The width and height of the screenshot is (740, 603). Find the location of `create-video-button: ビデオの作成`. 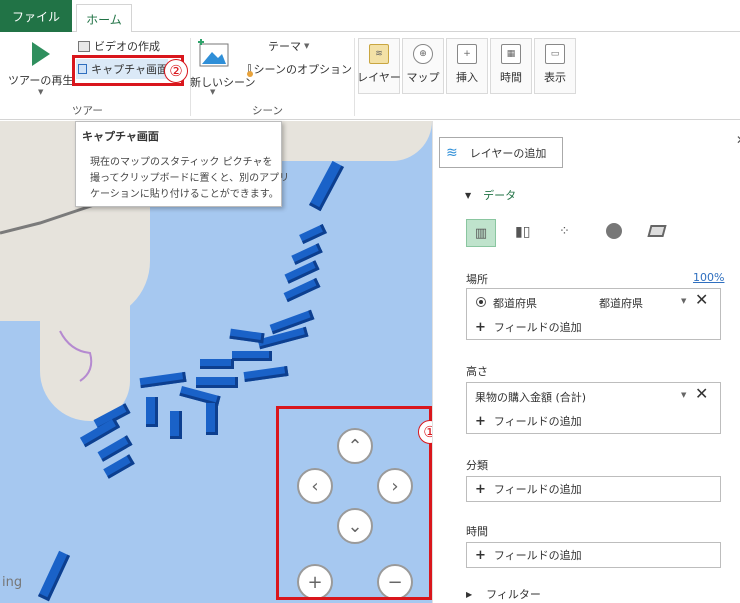

create-video-button: ビデオの作成 is located at coordinates (123, 46).